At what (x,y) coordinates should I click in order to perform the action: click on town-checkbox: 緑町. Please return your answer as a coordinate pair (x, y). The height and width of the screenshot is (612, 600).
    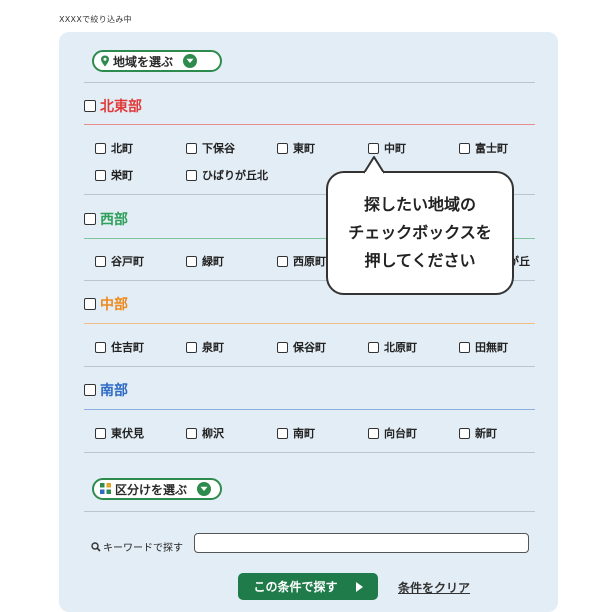
    Looking at the image, I should click on (205, 261).